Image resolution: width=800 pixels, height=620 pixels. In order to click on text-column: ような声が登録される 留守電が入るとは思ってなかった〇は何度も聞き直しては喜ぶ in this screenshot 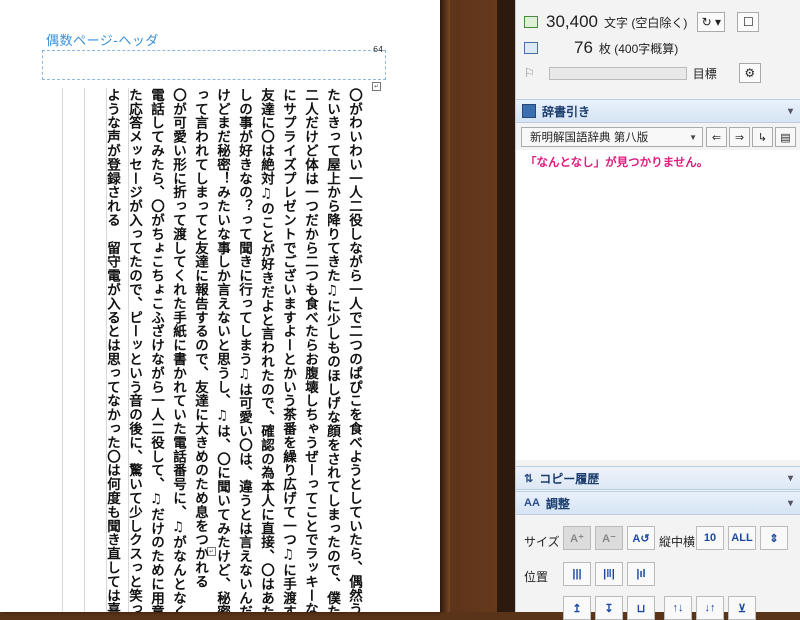, I will do `click(112, 350)`.